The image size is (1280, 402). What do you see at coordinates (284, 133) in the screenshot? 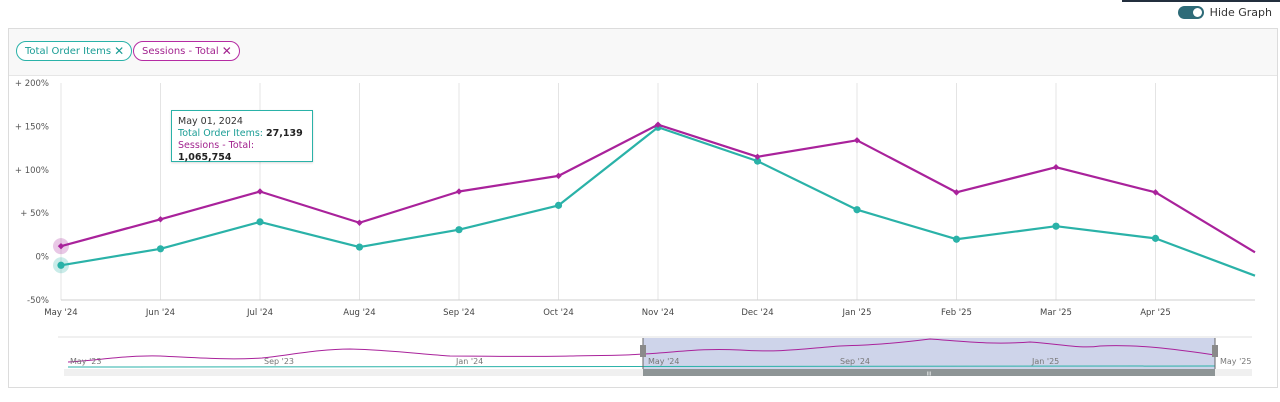
I see `tooltip-series1-value: 27,139` at bounding box center [284, 133].